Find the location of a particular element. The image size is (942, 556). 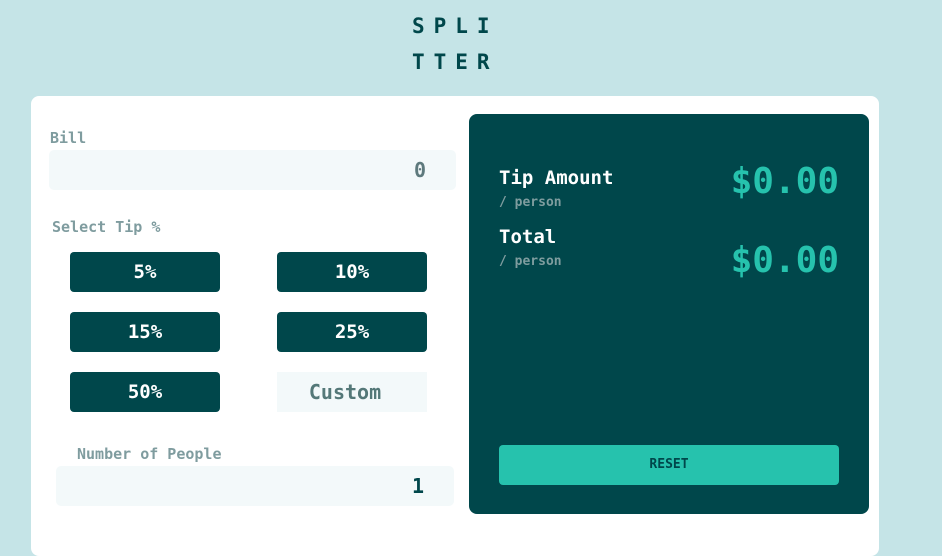

logo-line-1: SPLI is located at coordinates (455, 26).